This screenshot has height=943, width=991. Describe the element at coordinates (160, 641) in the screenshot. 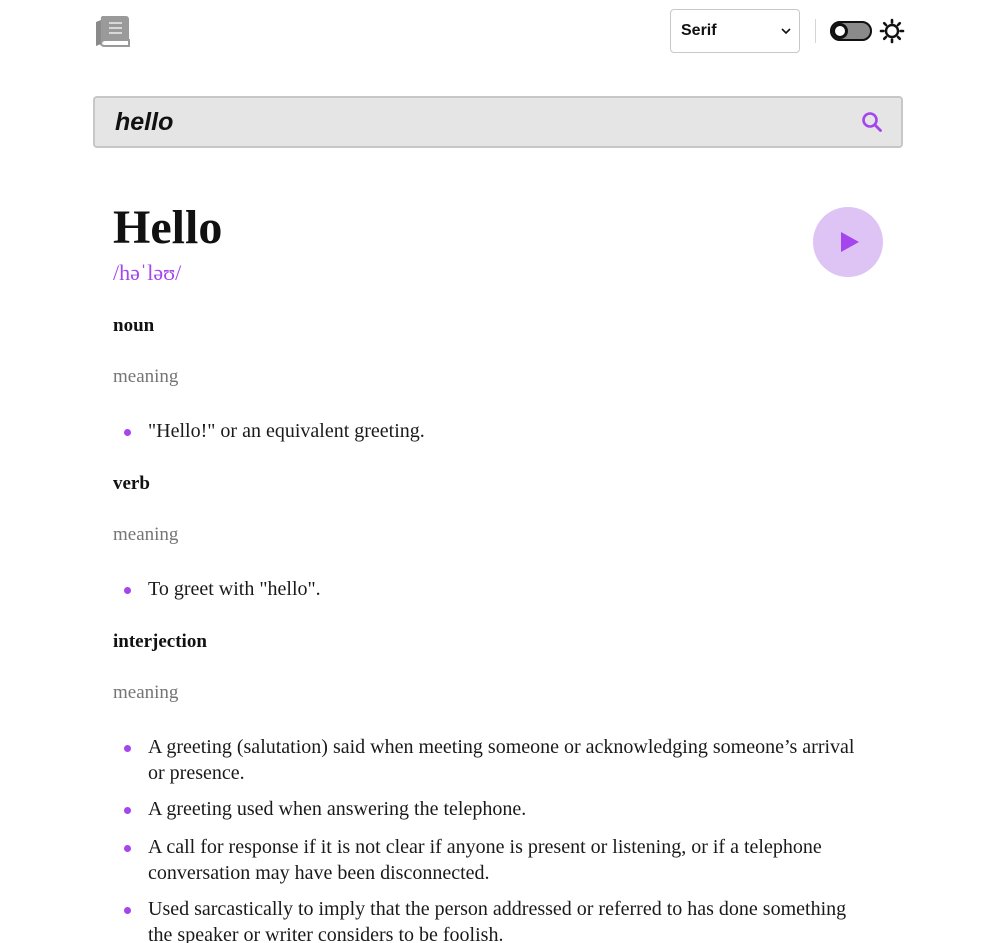

I see `part-of-speech-interjection: interjection` at that location.